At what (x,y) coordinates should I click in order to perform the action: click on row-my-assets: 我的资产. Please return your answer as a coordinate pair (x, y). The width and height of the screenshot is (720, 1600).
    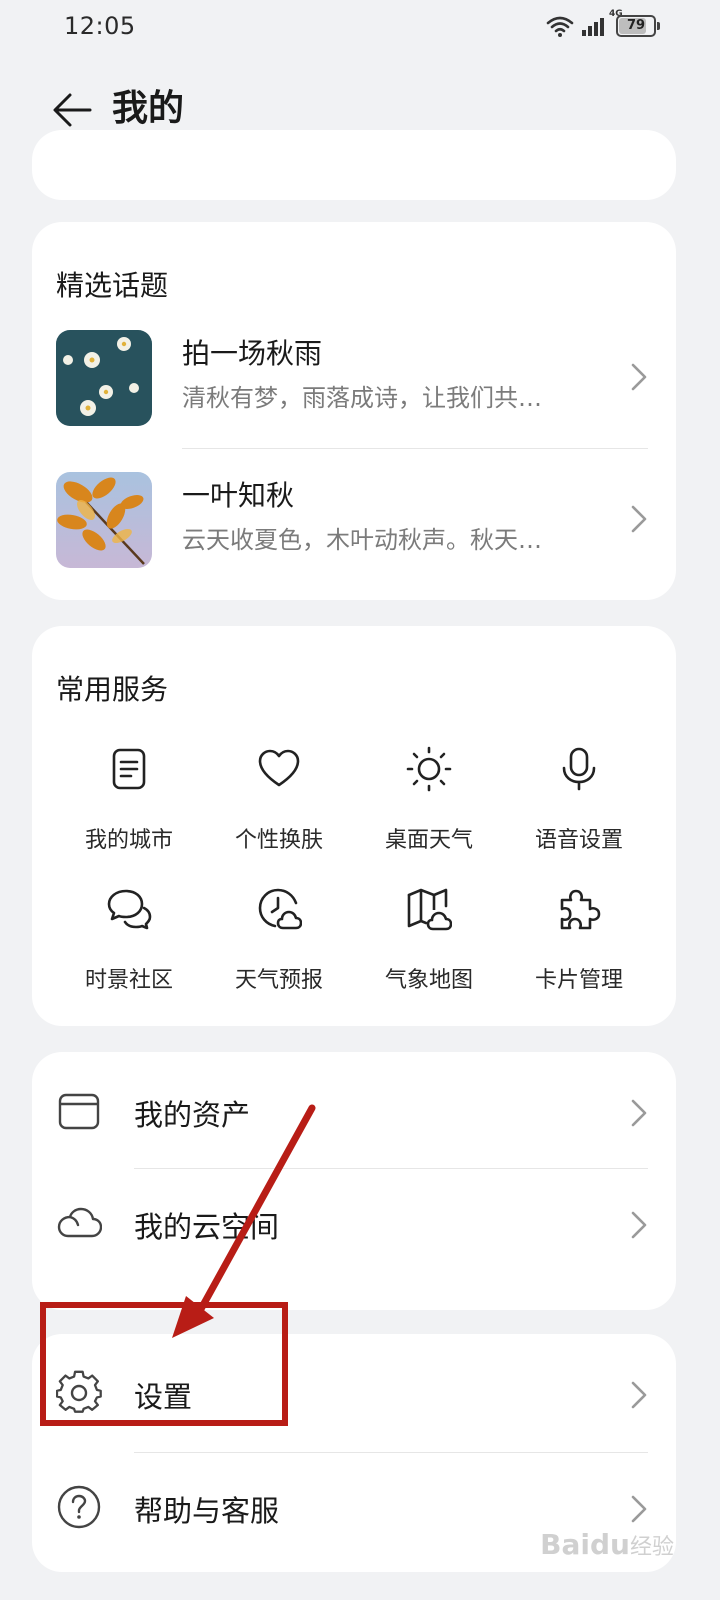
    Looking at the image, I should click on (354, 1113).